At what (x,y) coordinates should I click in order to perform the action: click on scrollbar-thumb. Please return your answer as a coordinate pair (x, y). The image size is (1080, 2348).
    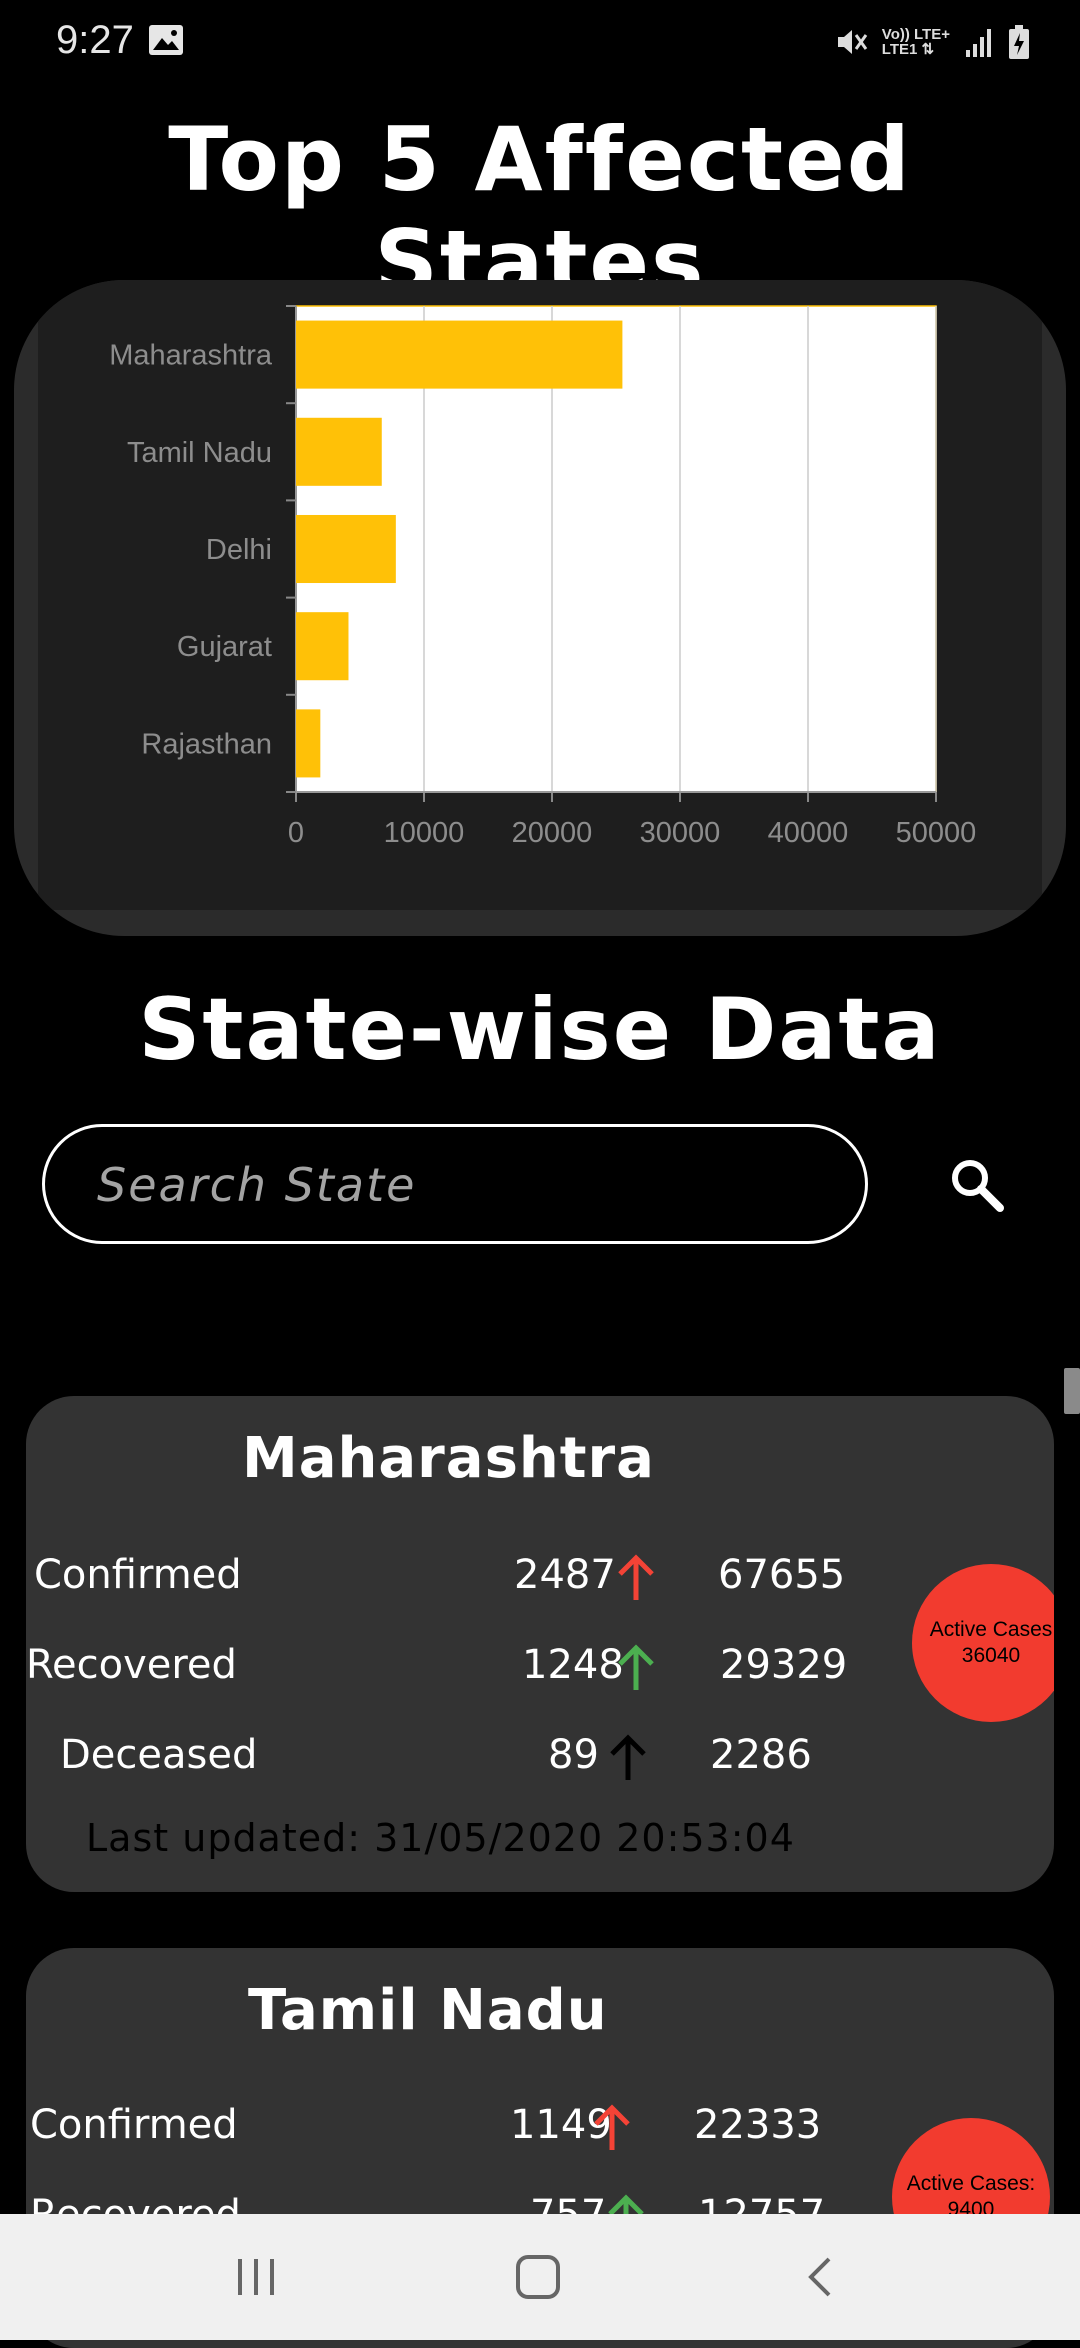
    Looking at the image, I should click on (1072, 1391).